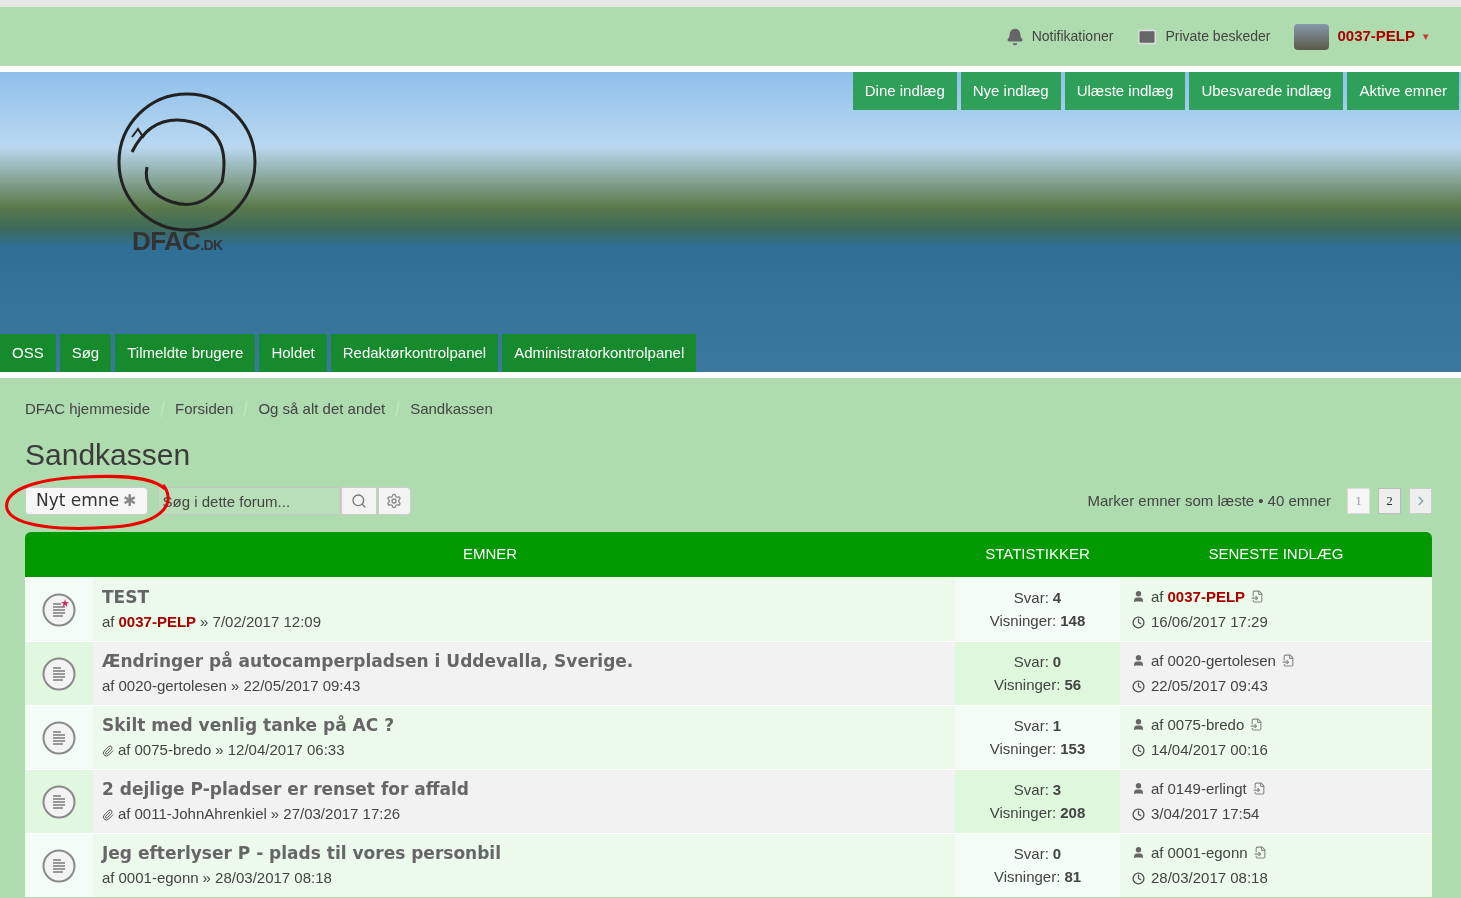 This screenshot has width=1461, height=898. What do you see at coordinates (904, 91) in the screenshot?
I see `quick-link: Dine indlæg` at bounding box center [904, 91].